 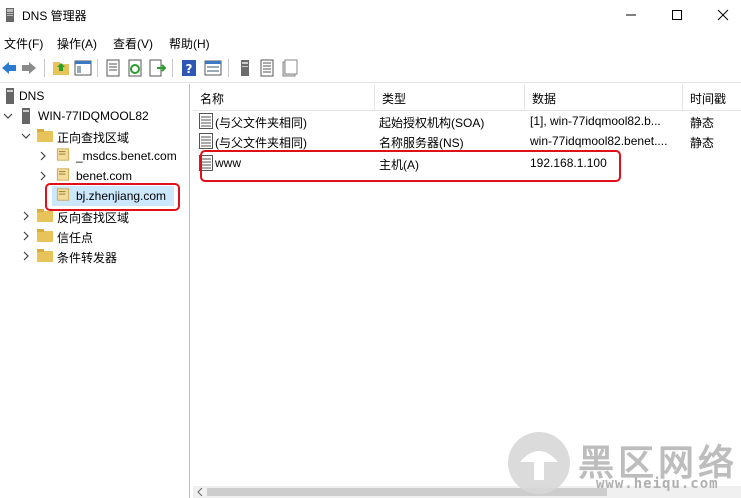 What do you see at coordinates (10, 15) in the screenshot?
I see `dns-app-icon` at bounding box center [10, 15].